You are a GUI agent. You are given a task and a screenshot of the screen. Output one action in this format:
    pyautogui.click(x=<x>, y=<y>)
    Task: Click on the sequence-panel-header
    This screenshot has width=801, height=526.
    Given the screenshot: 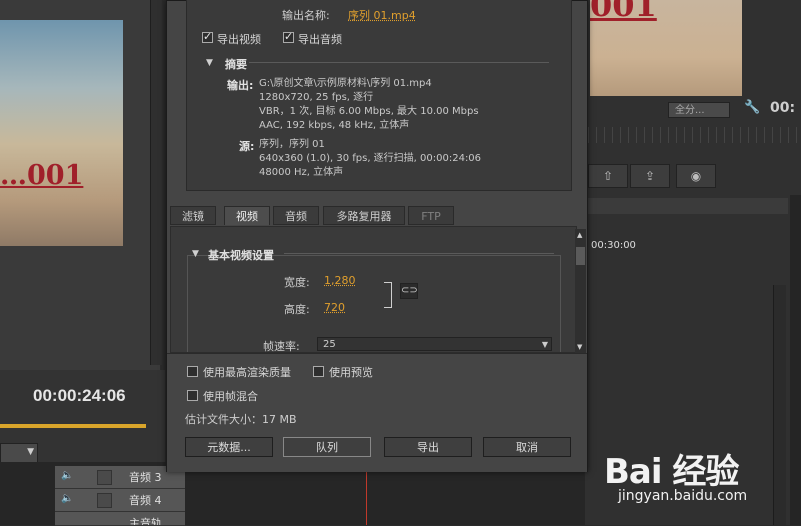 What is the action you would take?
    pyautogui.click(x=688, y=206)
    